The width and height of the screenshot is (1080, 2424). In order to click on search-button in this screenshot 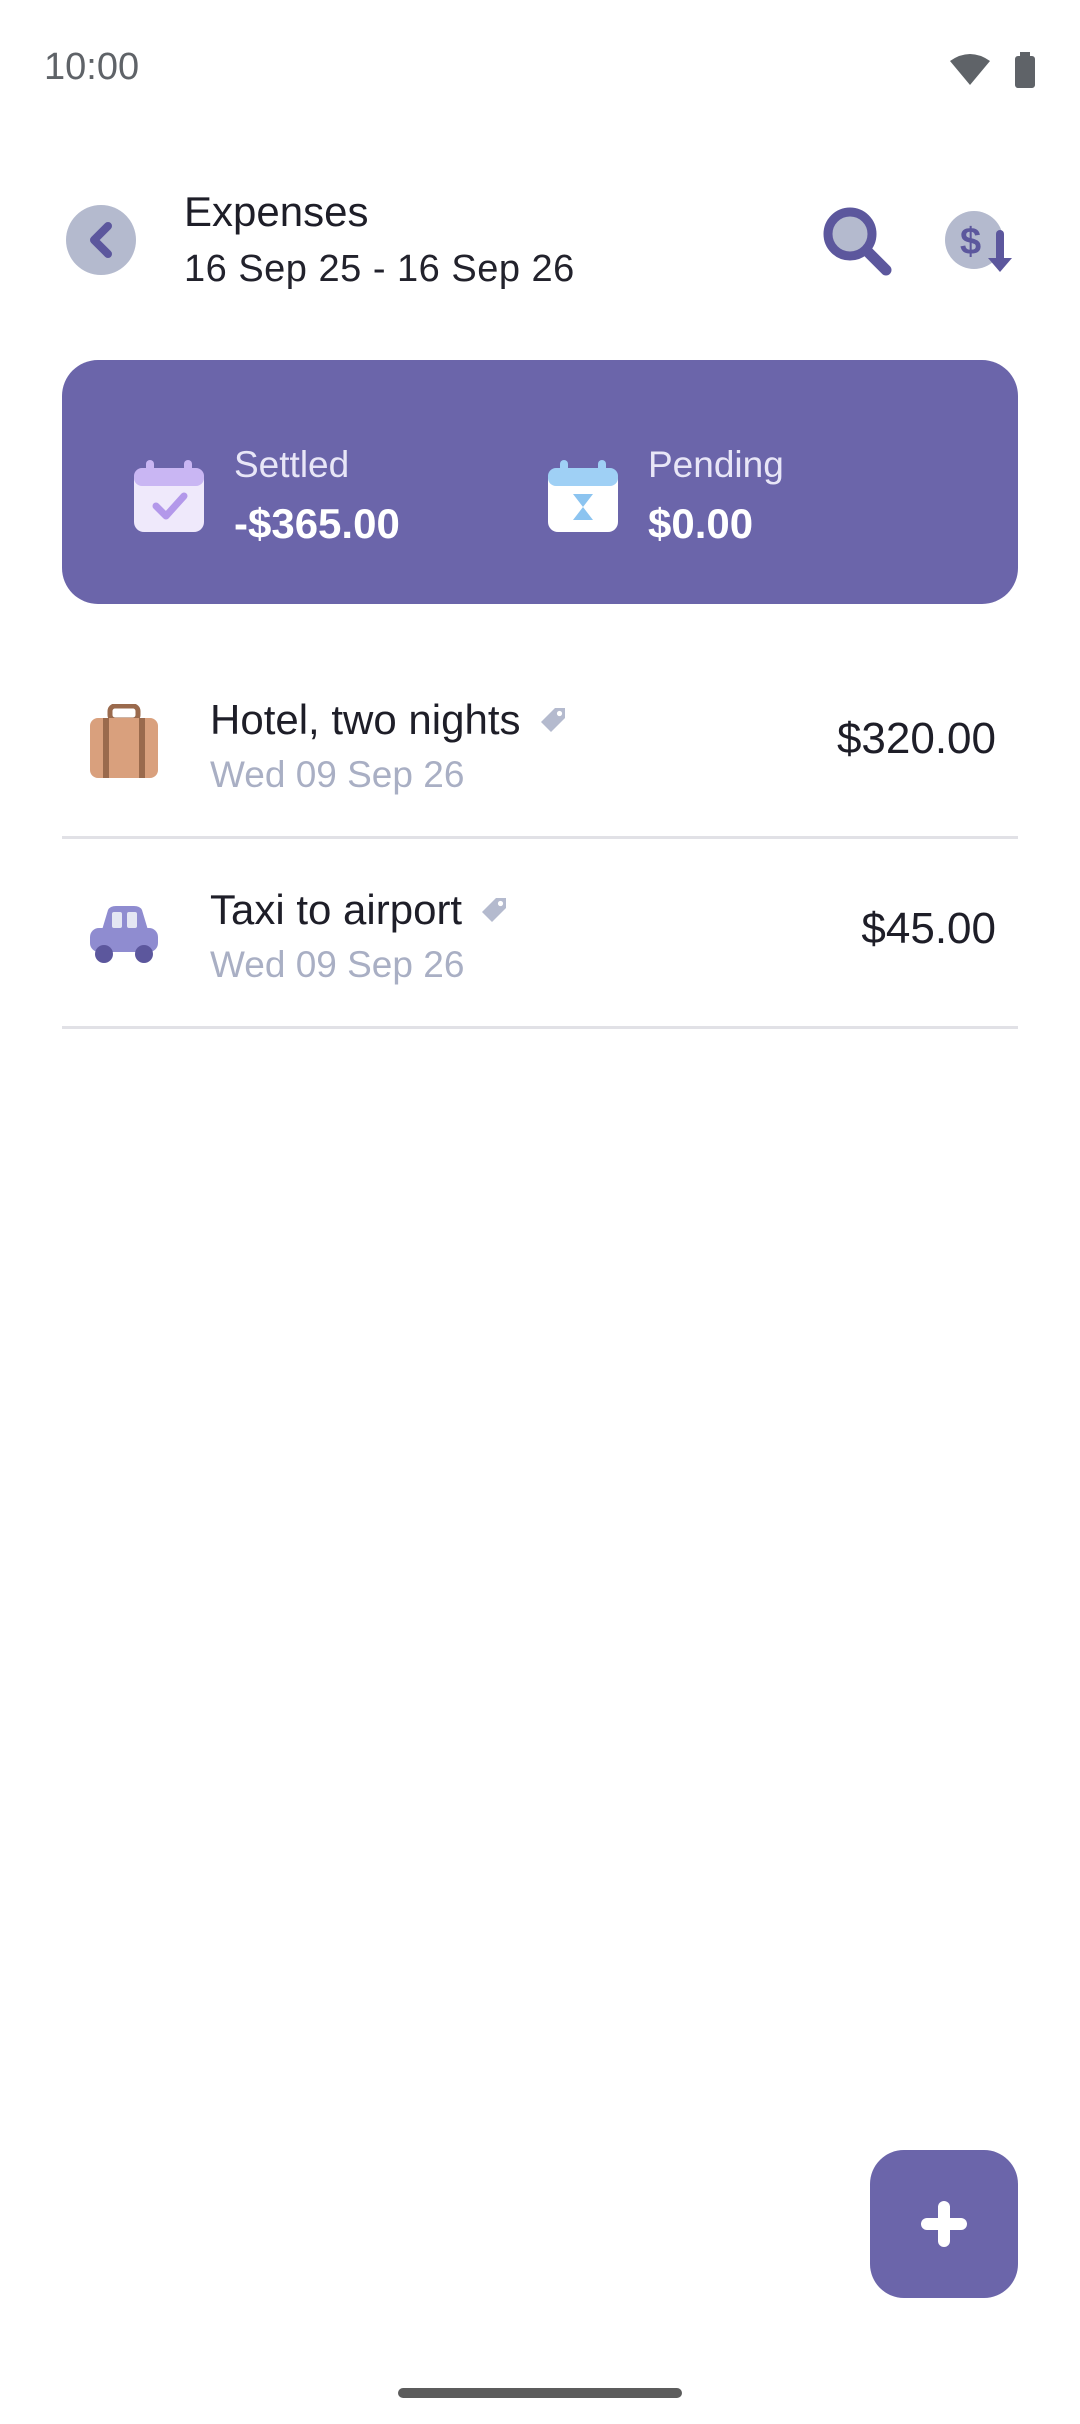, I will do `click(858, 242)`.